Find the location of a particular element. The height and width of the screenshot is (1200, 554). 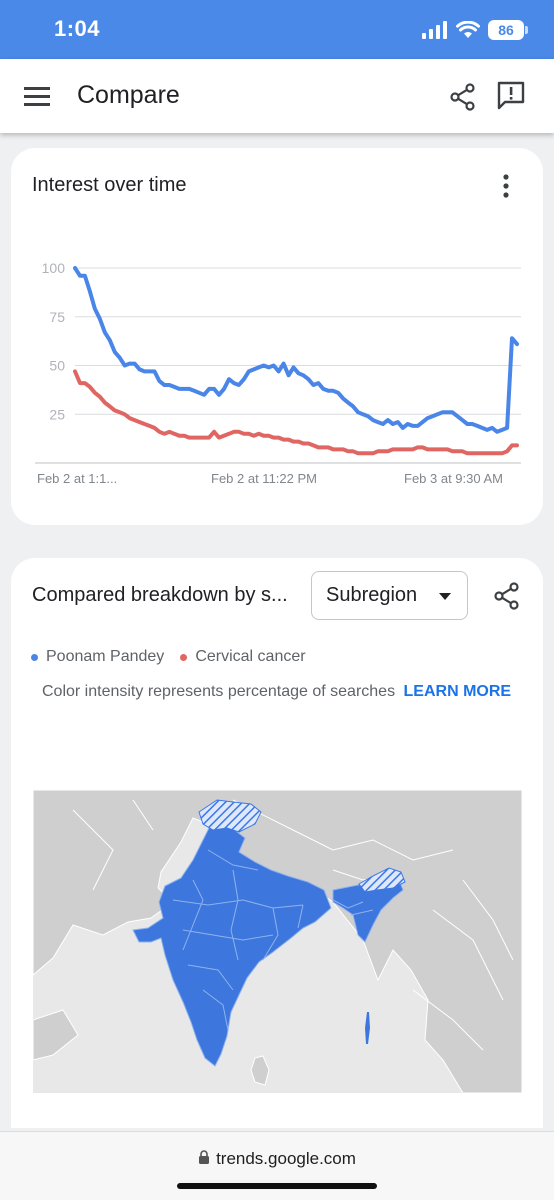

lock-icon is located at coordinates (204, 1157).